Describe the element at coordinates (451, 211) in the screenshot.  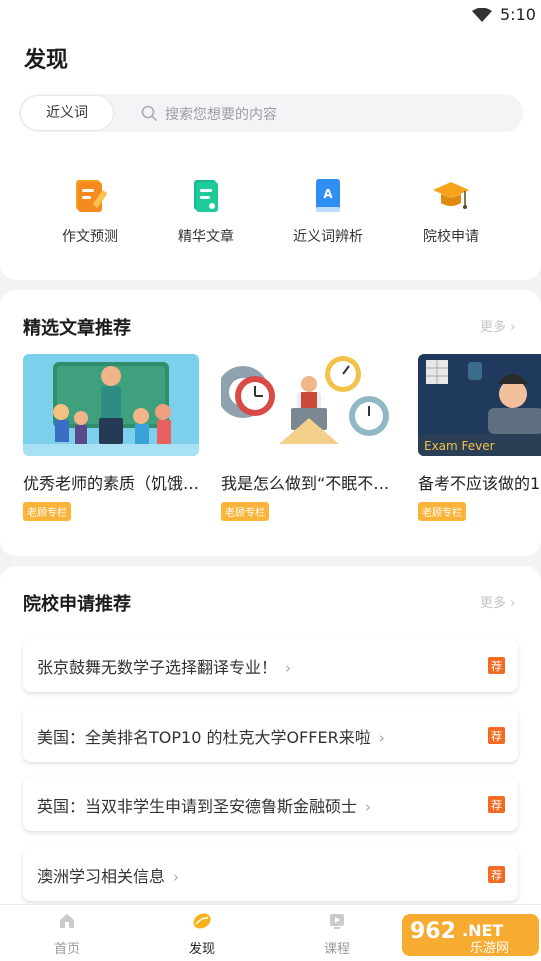
I see `category-school: 院校申请` at that location.